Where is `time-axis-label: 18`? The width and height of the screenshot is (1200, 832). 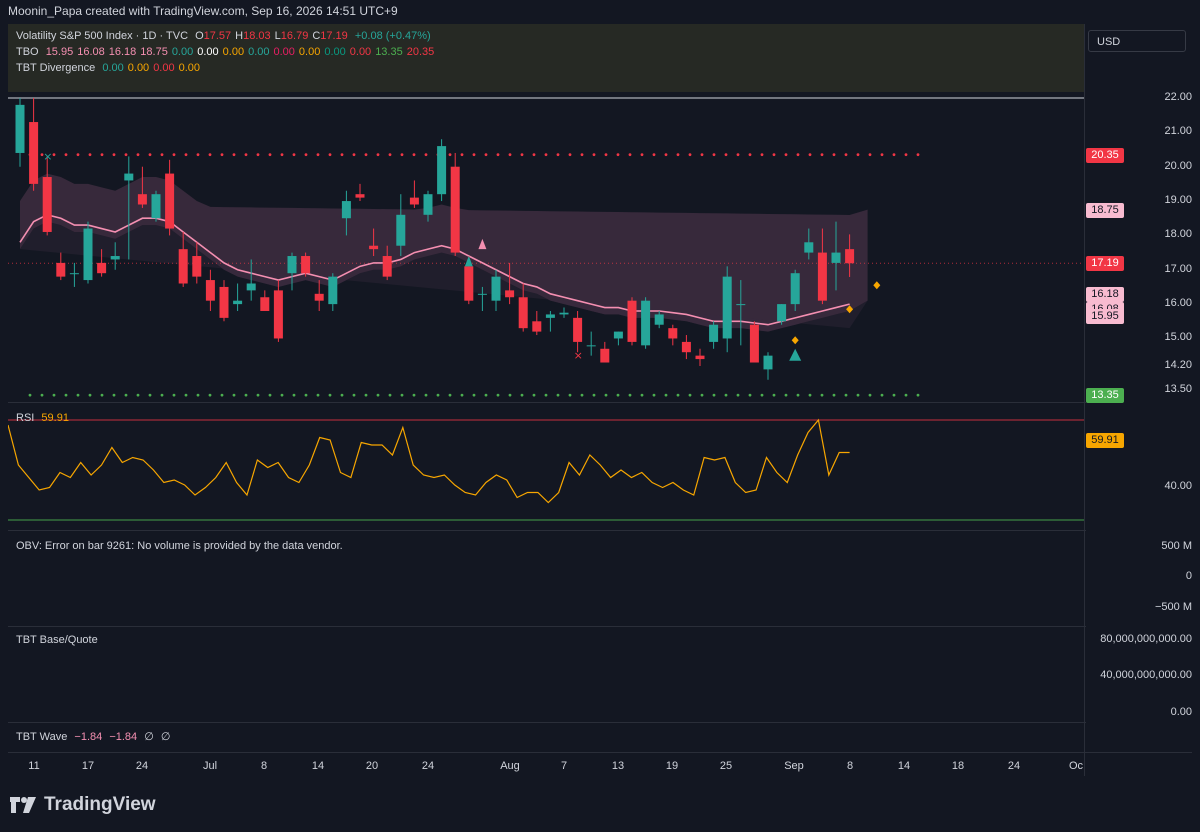
time-axis-label: 18 is located at coordinates (958, 766).